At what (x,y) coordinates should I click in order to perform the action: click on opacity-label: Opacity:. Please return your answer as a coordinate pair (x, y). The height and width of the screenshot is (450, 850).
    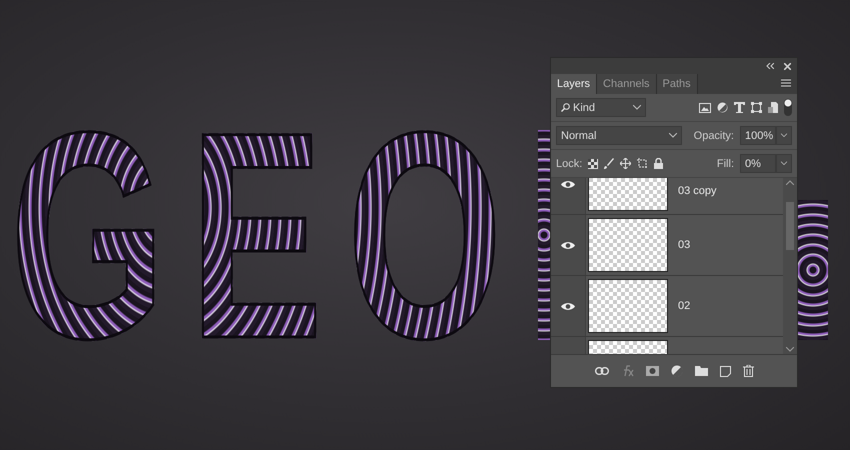
    Looking at the image, I should click on (714, 136).